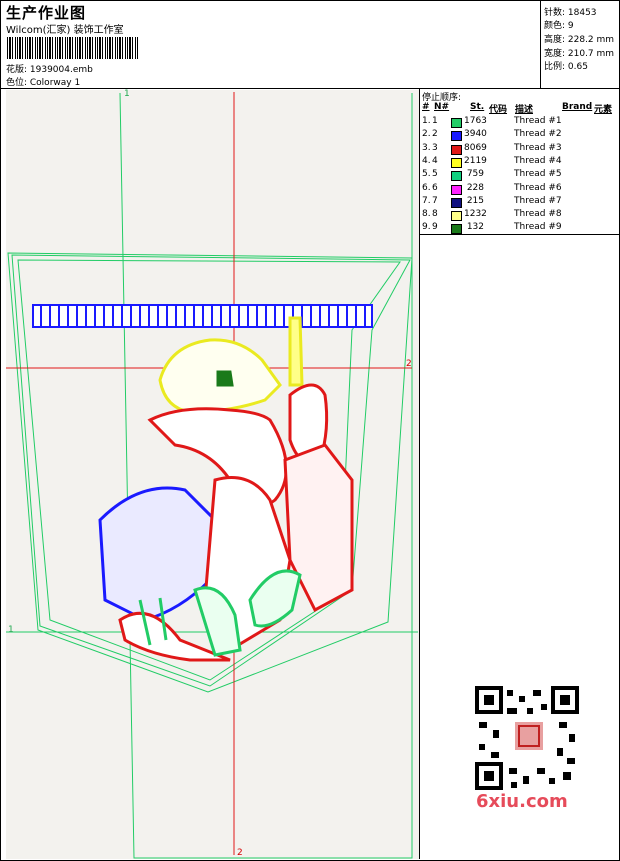 This screenshot has width=620, height=861. Describe the element at coordinates (409, 364) in the screenshot. I see `axis-label-right: 2` at that location.